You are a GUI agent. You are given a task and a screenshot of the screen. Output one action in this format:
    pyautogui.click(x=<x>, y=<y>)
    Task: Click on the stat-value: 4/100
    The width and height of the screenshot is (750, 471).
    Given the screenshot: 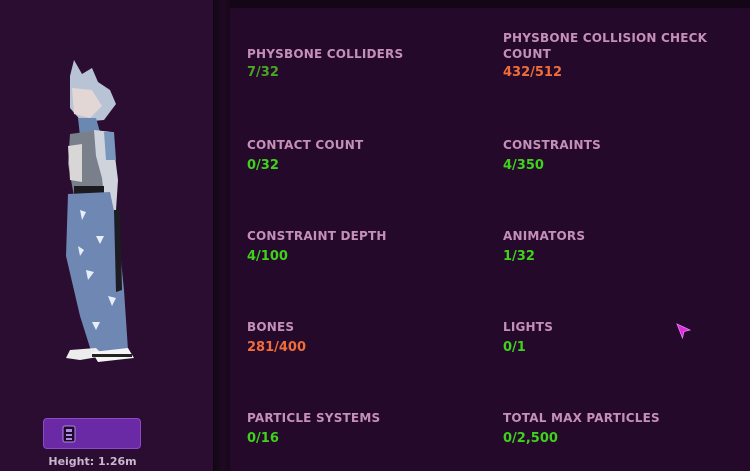 What is the action you would take?
    pyautogui.click(x=267, y=256)
    